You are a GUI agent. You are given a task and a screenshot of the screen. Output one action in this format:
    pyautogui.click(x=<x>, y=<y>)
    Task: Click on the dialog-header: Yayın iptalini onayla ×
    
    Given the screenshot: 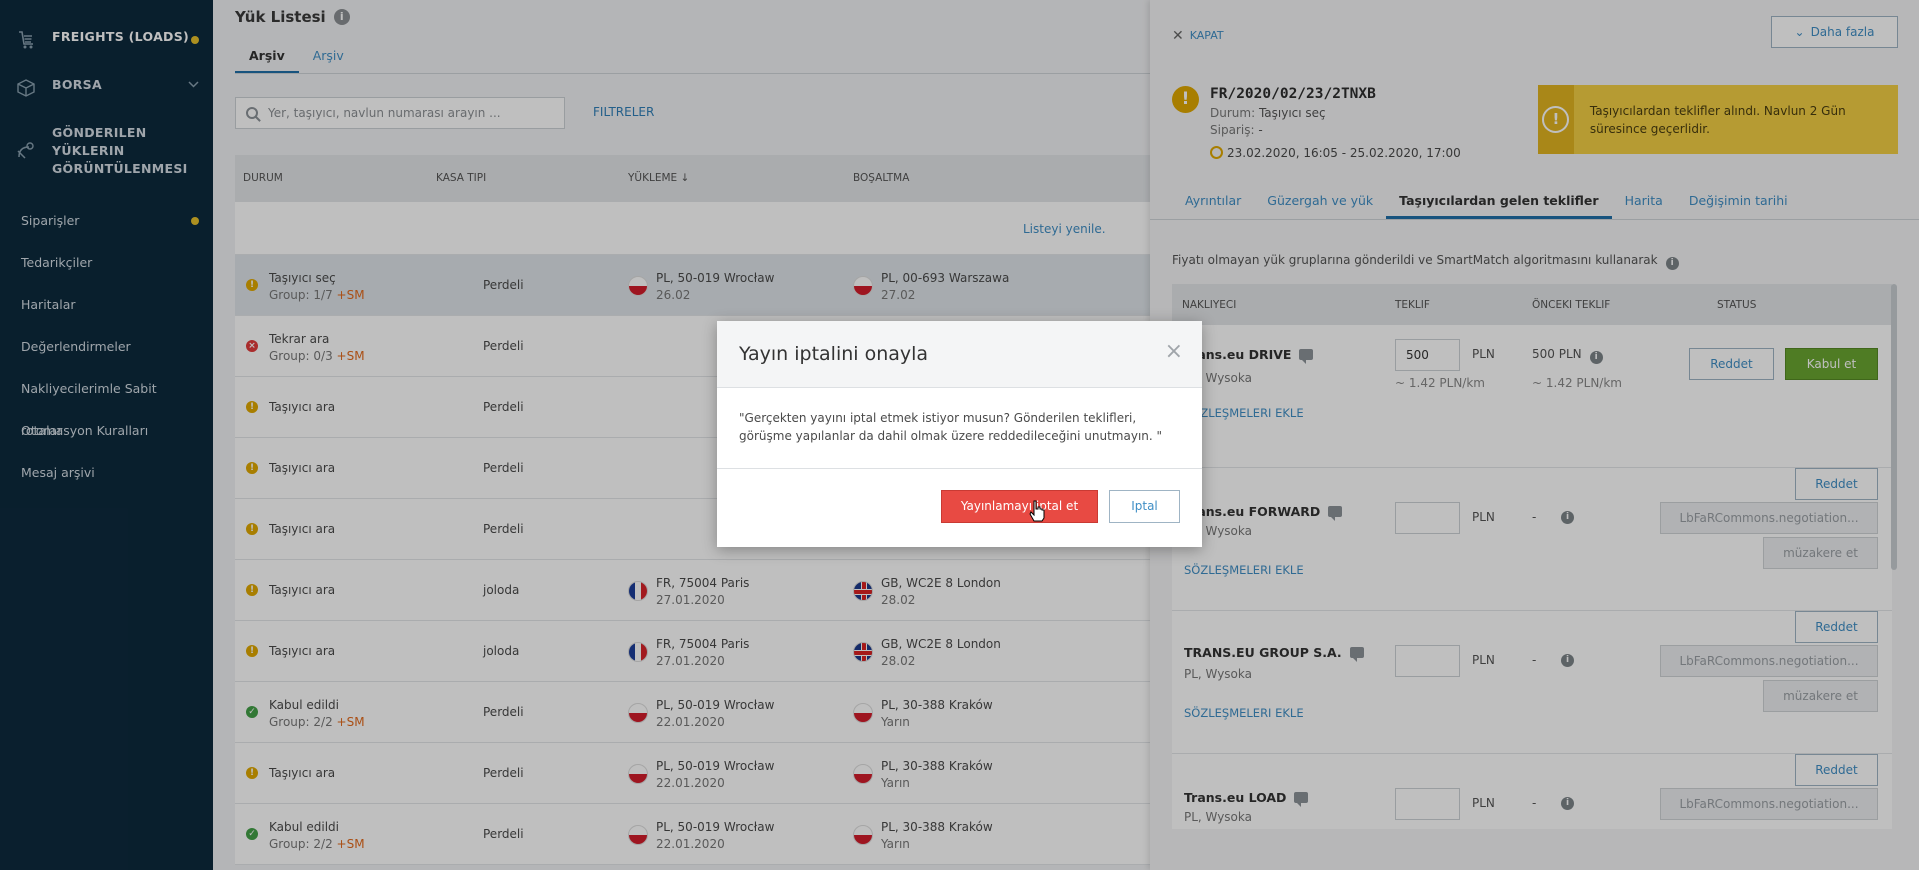 What is the action you would take?
    pyautogui.click(x=959, y=354)
    